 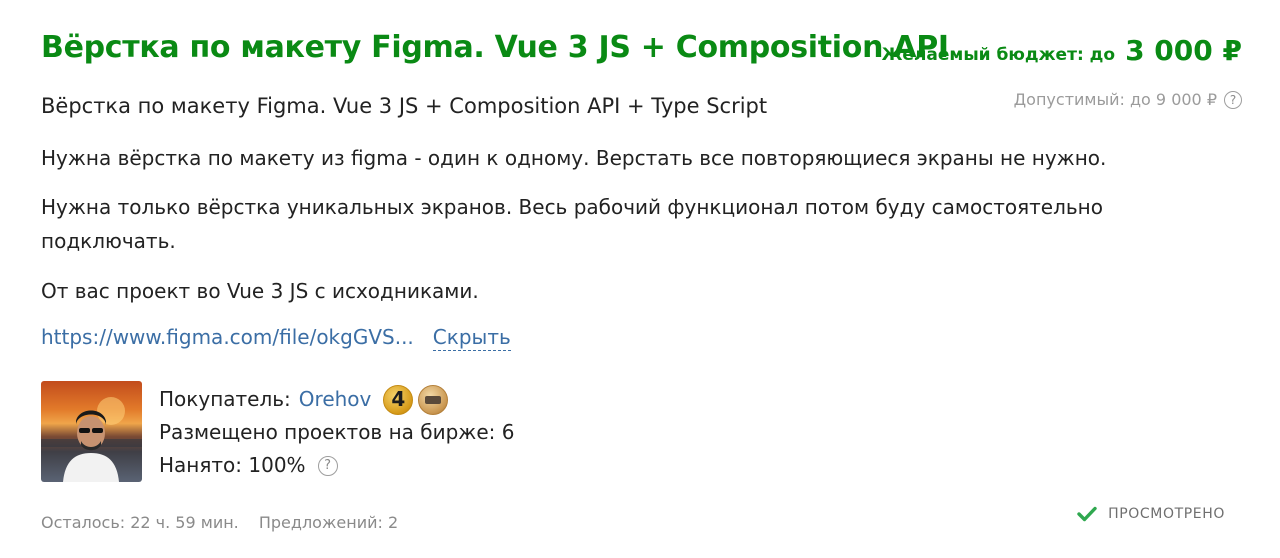 I want to click on hired-row: Нанято: 100% ?, so click(x=336, y=465).